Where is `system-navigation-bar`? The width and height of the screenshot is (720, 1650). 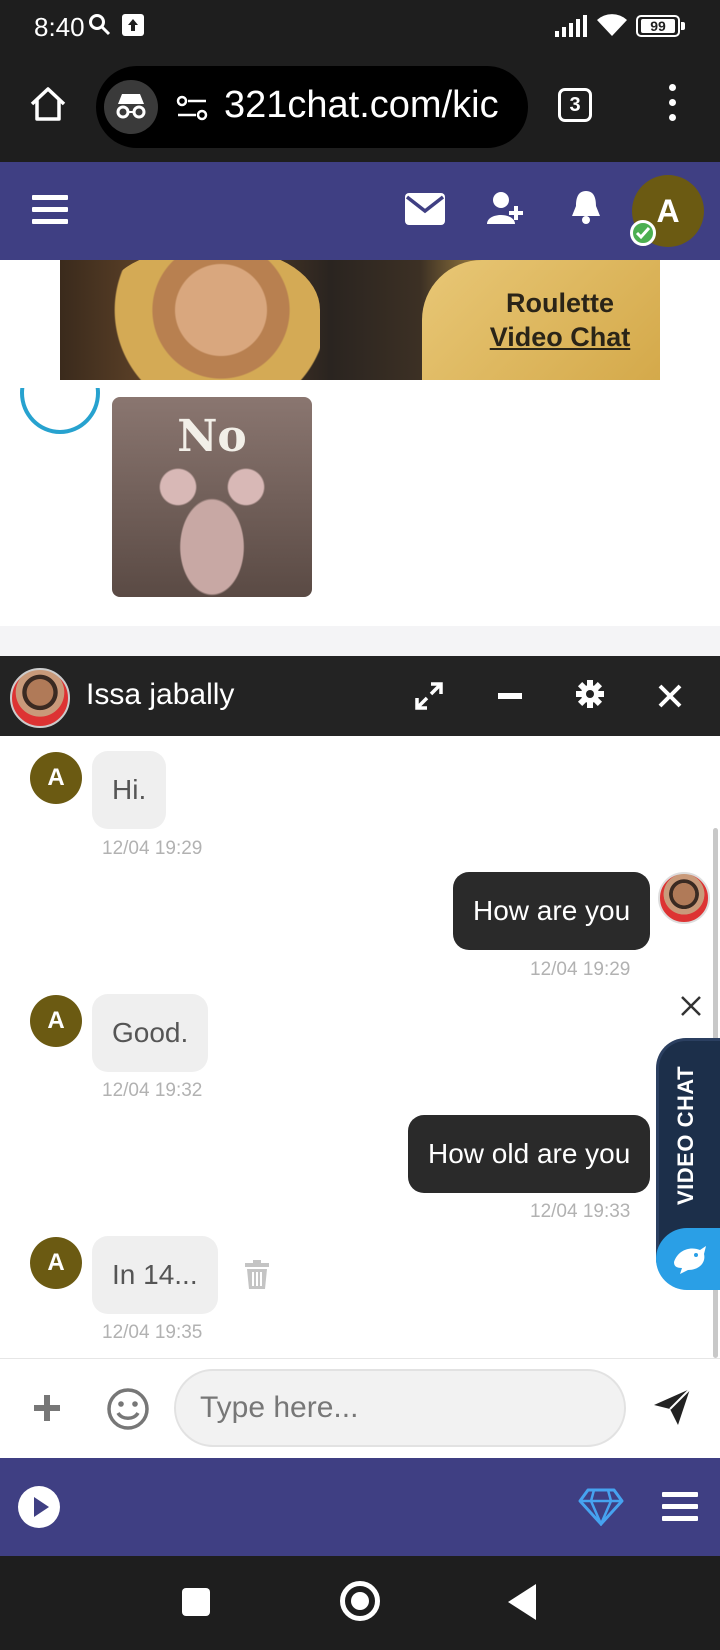 system-navigation-bar is located at coordinates (360, 1603).